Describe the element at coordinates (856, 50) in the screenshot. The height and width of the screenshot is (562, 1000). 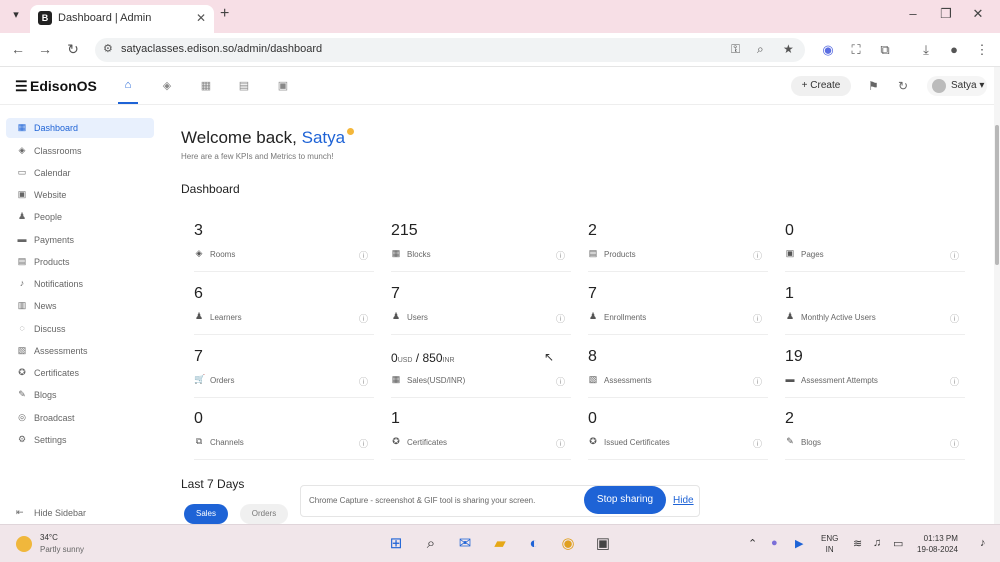
I see `capture-extension-icon: ⛶` at that location.